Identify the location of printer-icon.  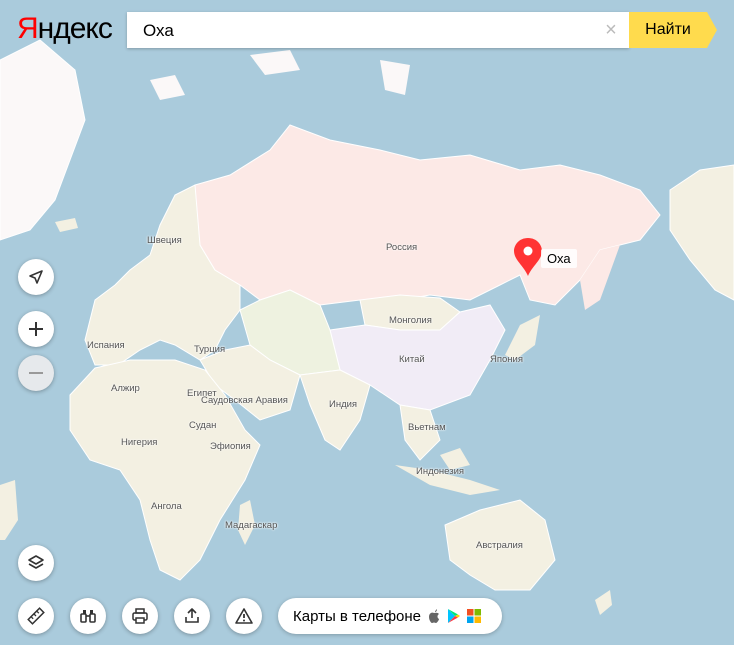
(140, 616).